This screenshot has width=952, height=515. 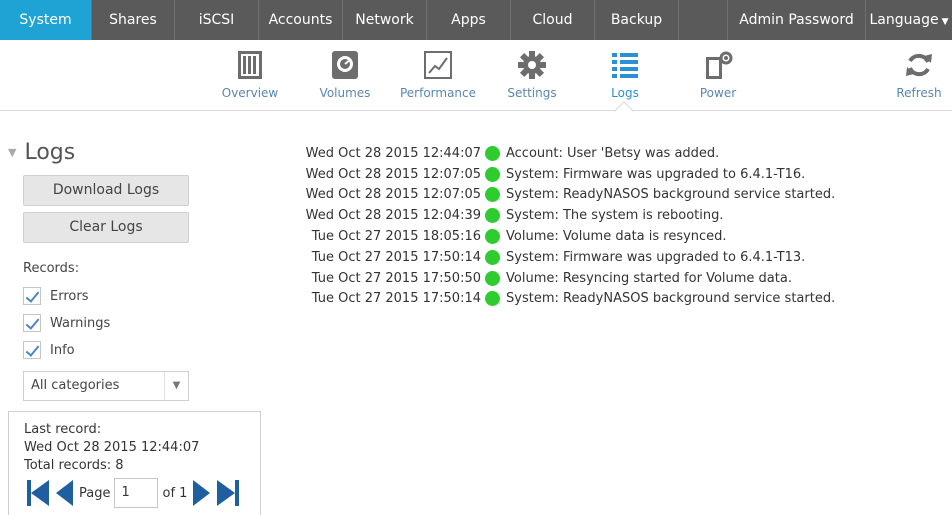 What do you see at coordinates (345, 93) in the screenshot?
I see `subnav-label: Volumes` at bounding box center [345, 93].